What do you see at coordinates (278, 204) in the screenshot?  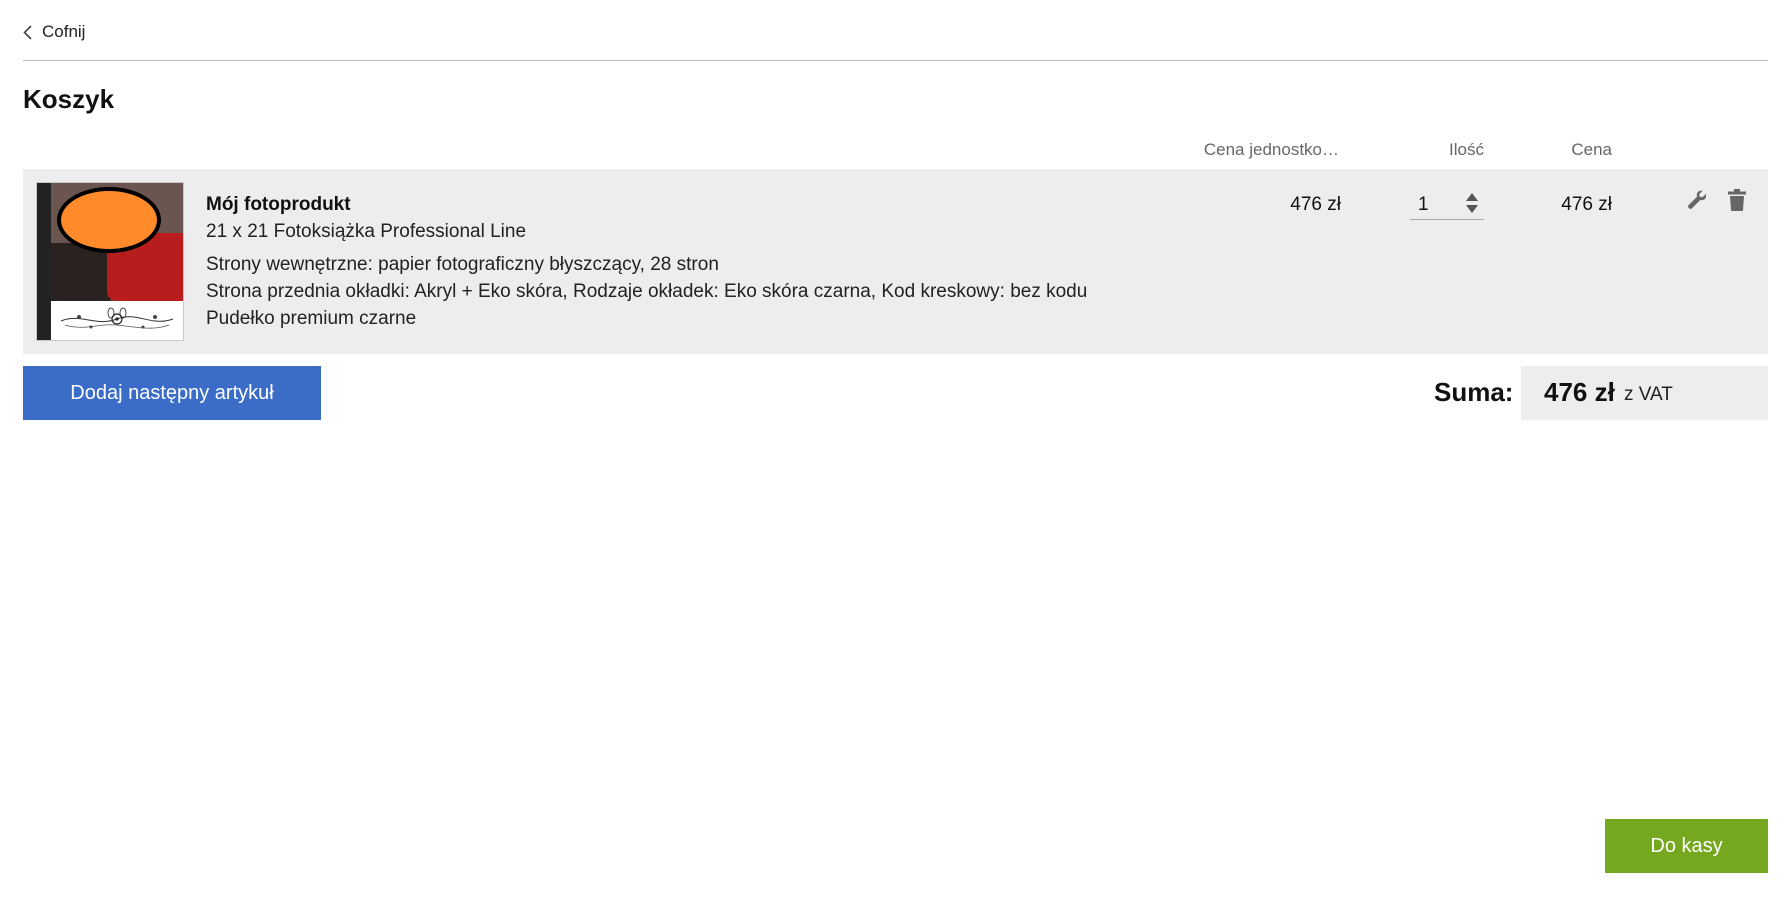 I see `product-name: Mój fotoprodukt` at bounding box center [278, 204].